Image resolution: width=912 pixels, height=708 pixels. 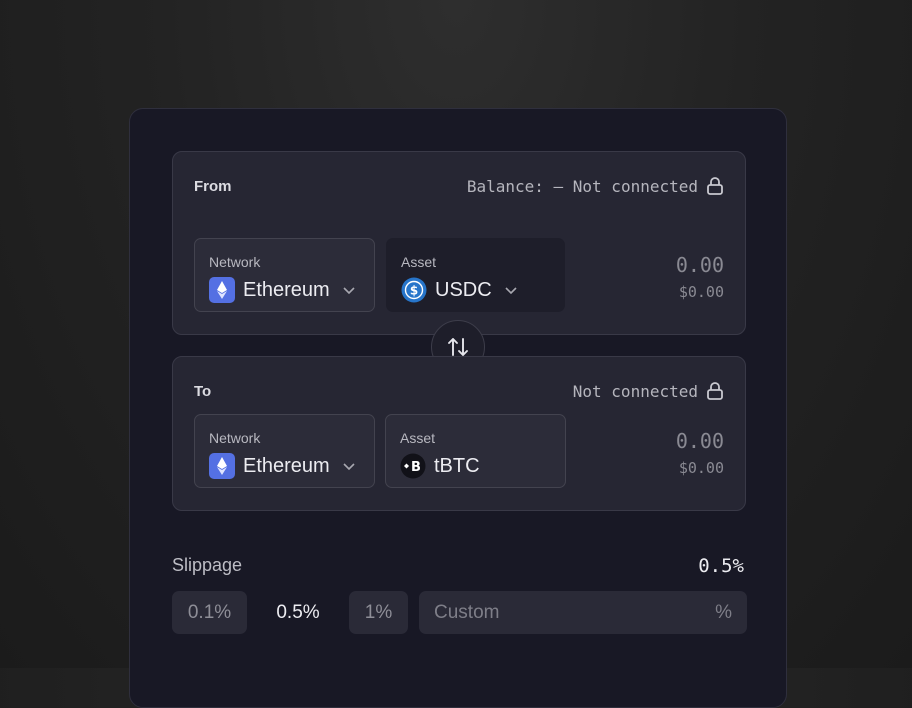 What do you see at coordinates (463, 289) in the screenshot?
I see `from-asset-value: USDC` at bounding box center [463, 289].